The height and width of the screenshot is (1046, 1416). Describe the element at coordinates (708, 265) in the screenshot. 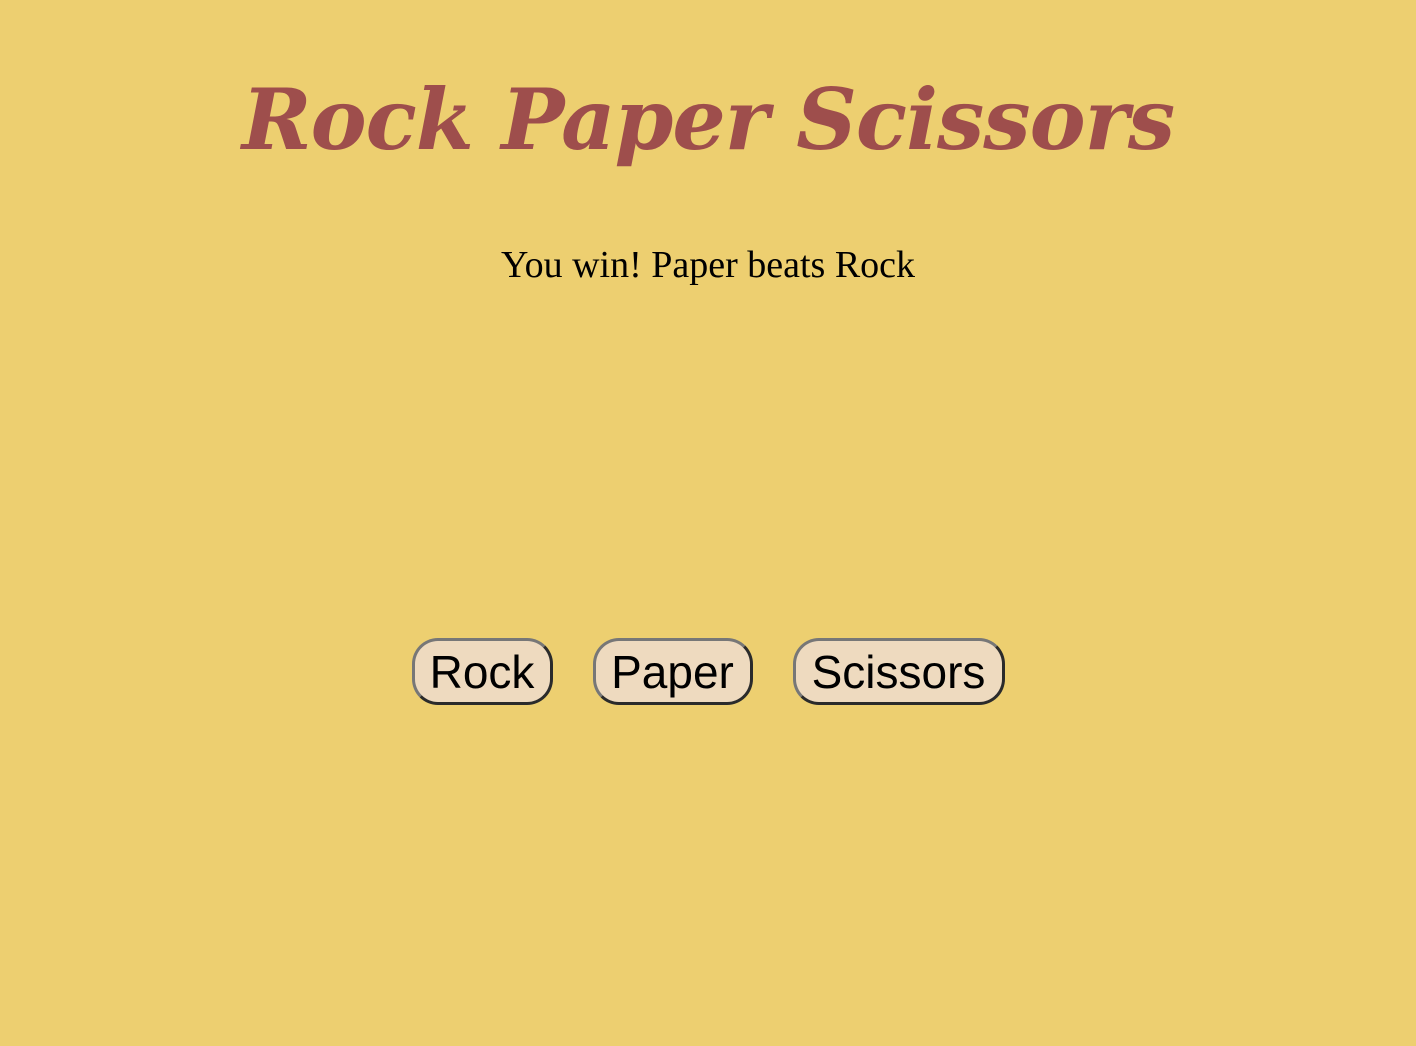

I see `round-result-text: You win! Paper beats Rock` at that location.